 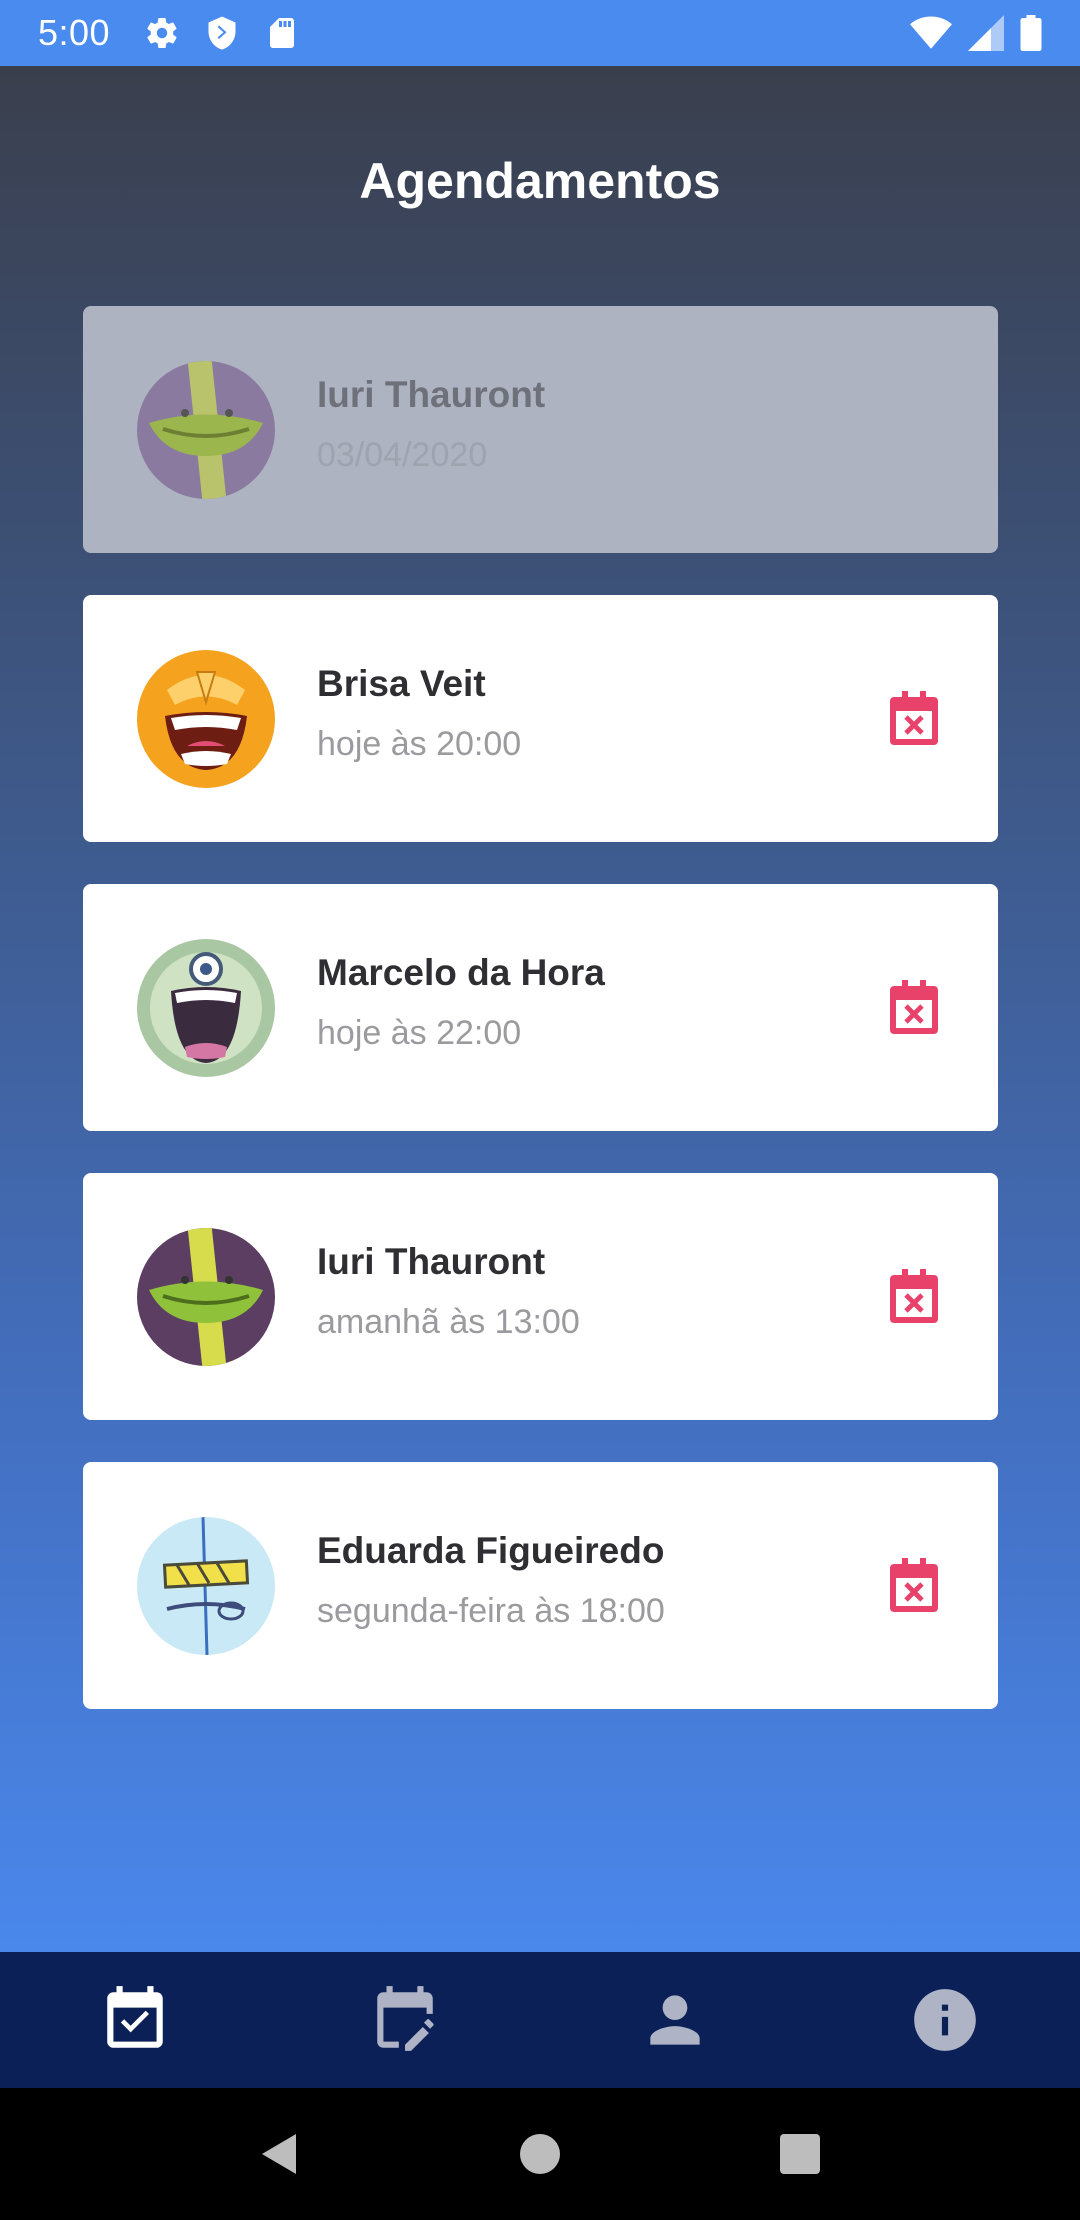 I want to click on appointment-card-past: Iuri Thauront 03/04/2020, so click(x=540, y=429).